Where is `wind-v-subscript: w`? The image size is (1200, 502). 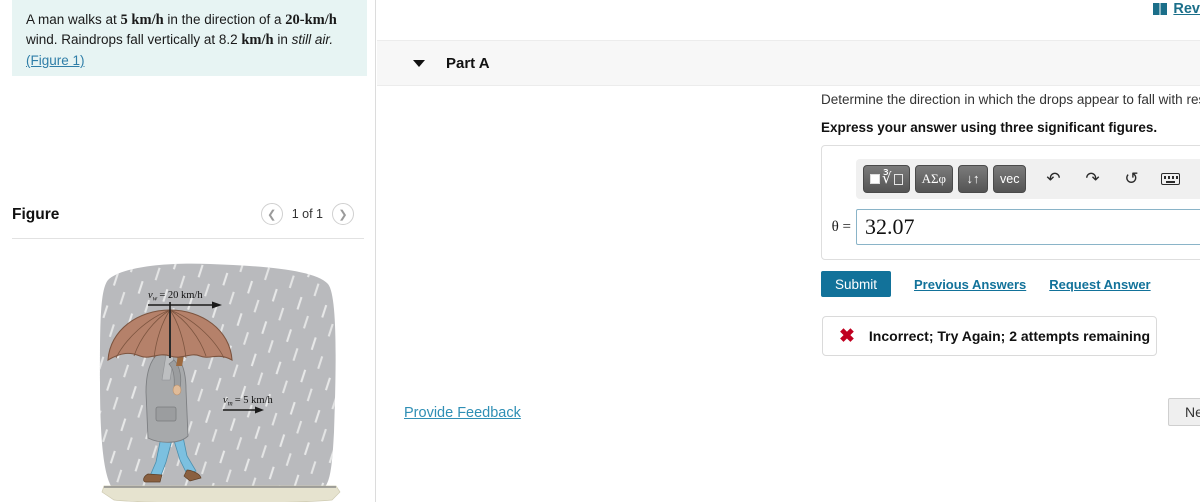
wind-v-subscript: w is located at coordinates (155, 299).